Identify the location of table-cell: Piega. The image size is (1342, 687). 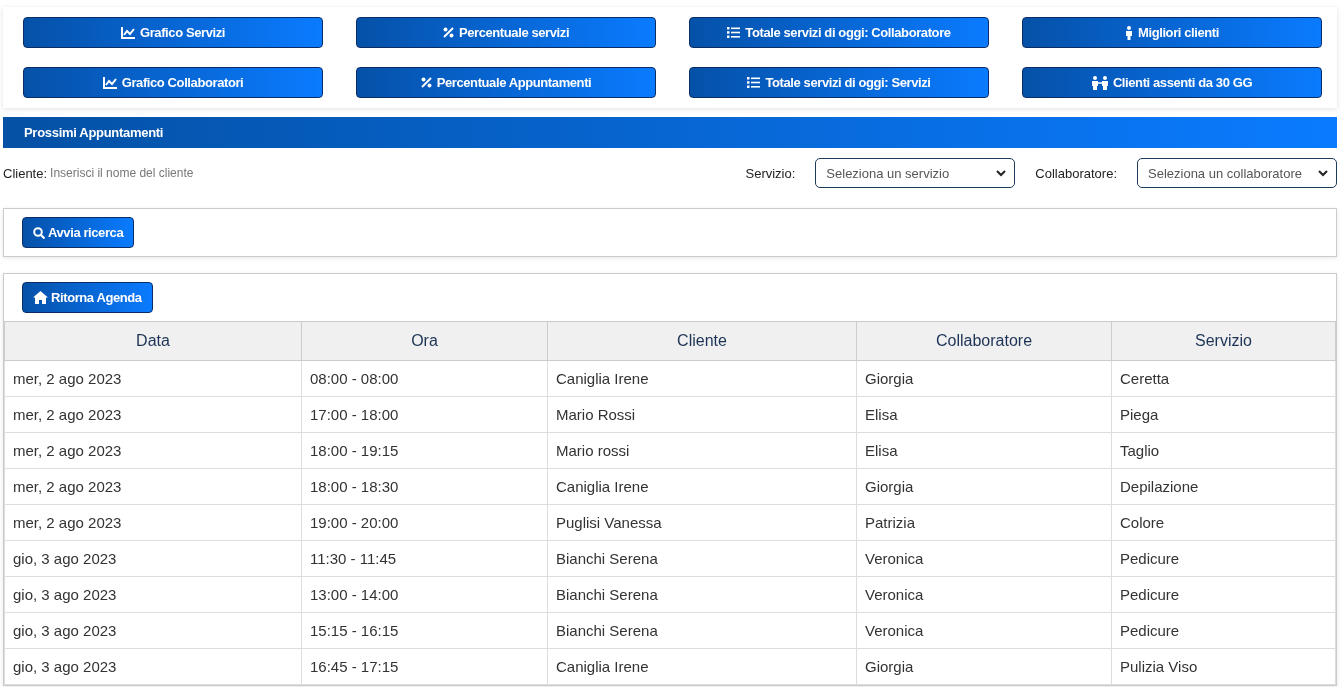
(1223, 414).